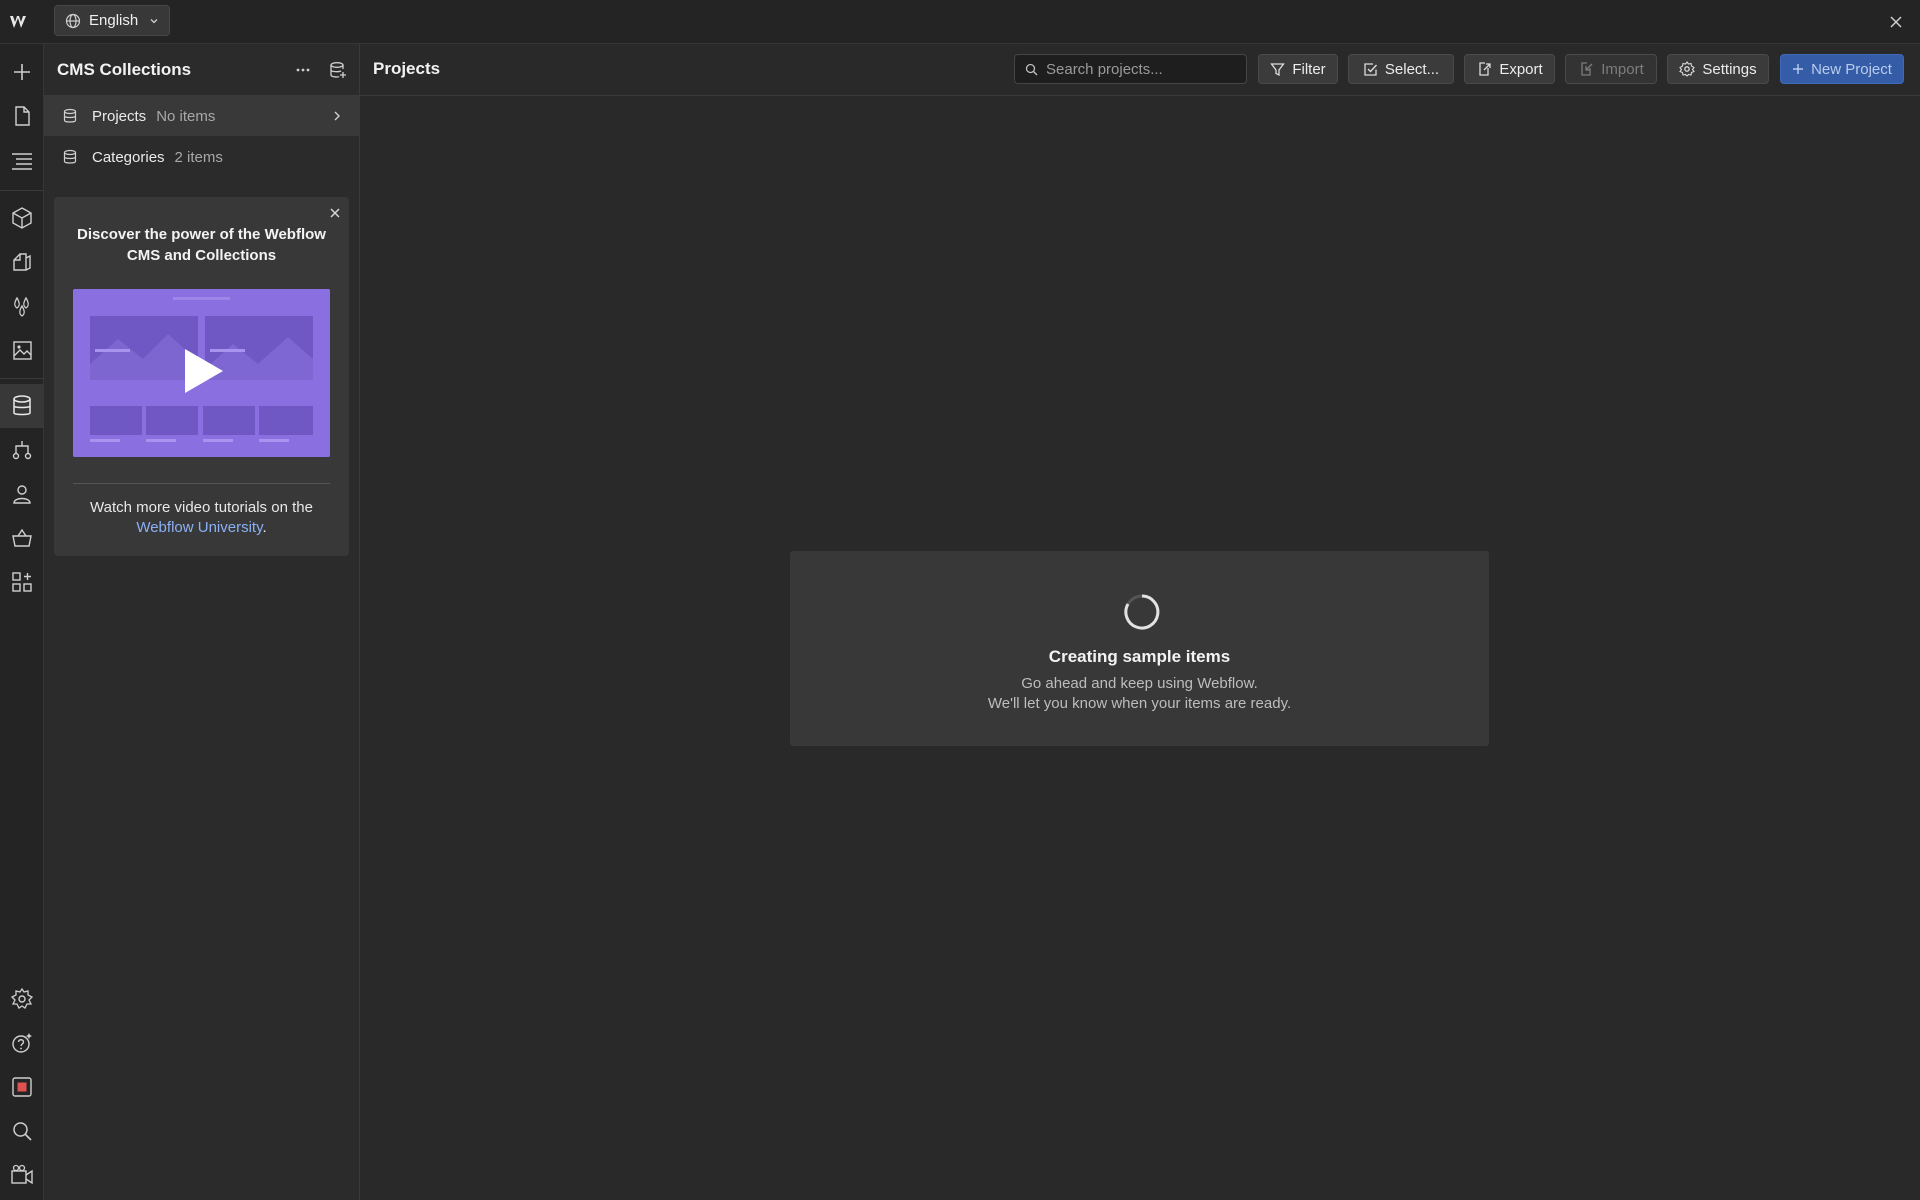 Image resolution: width=1920 pixels, height=1200 pixels. Describe the element at coordinates (1687, 69) in the screenshot. I see `gear-icon` at that location.